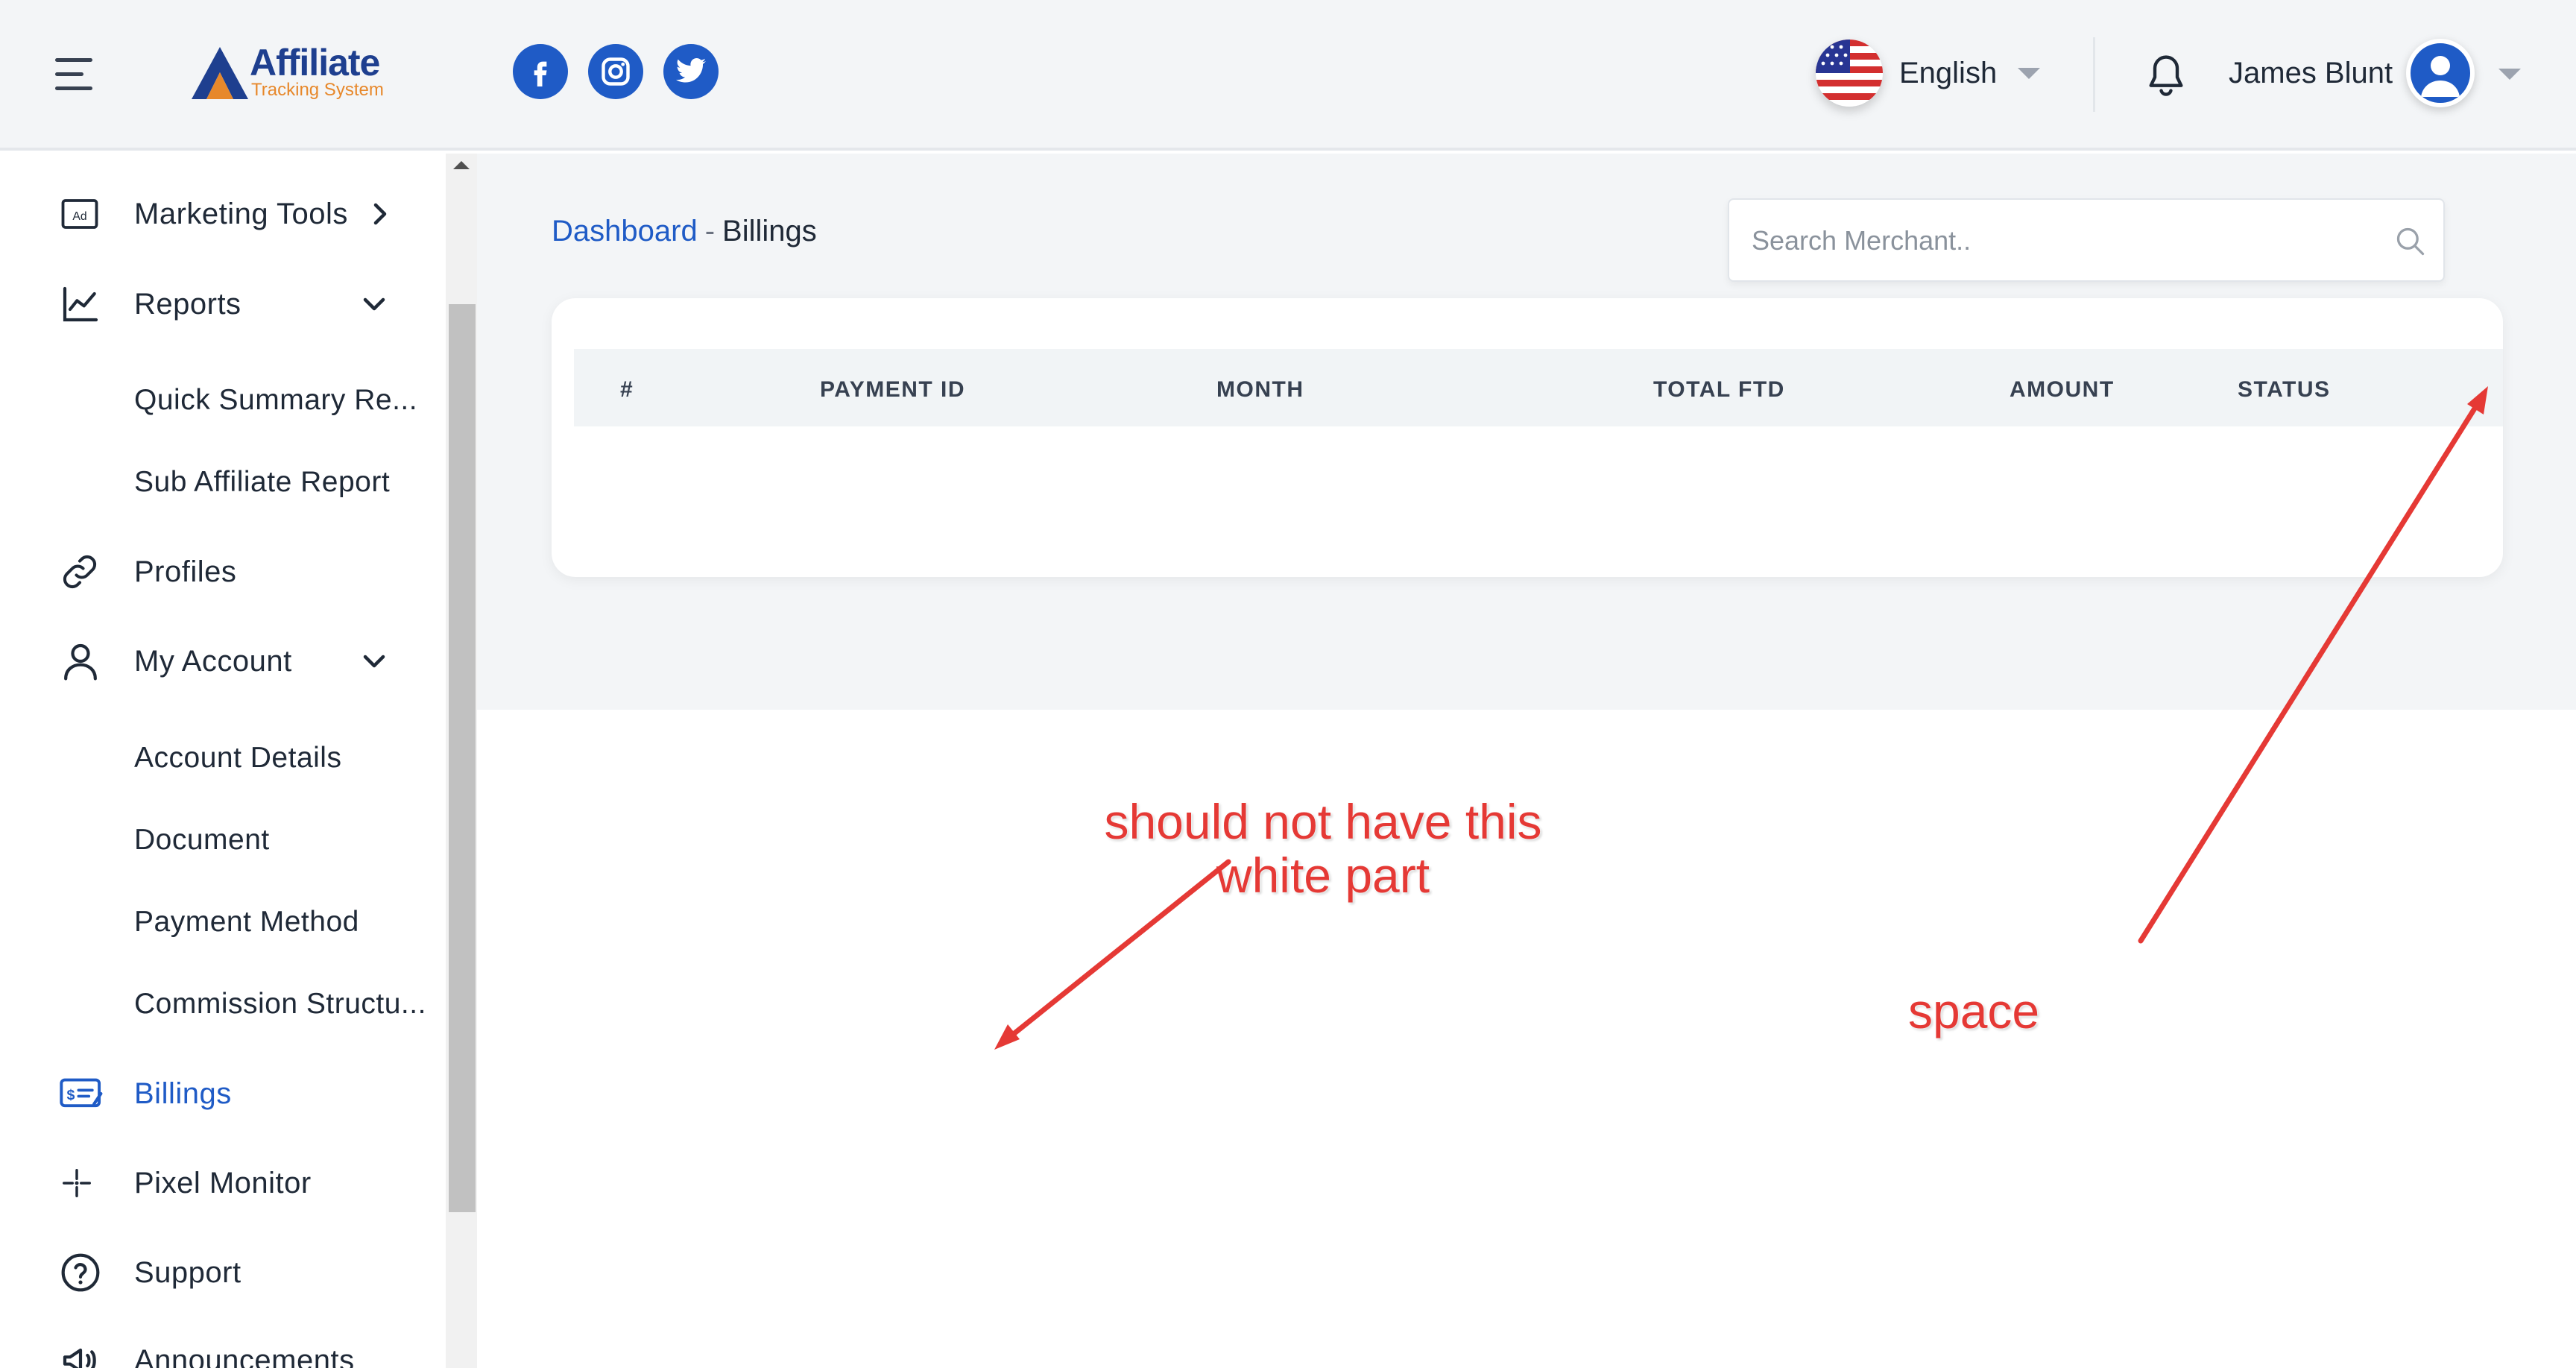  Describe the element at coordinates (1974, 1010) in the screenshot. I see `annotation-space-note: space` at that location.